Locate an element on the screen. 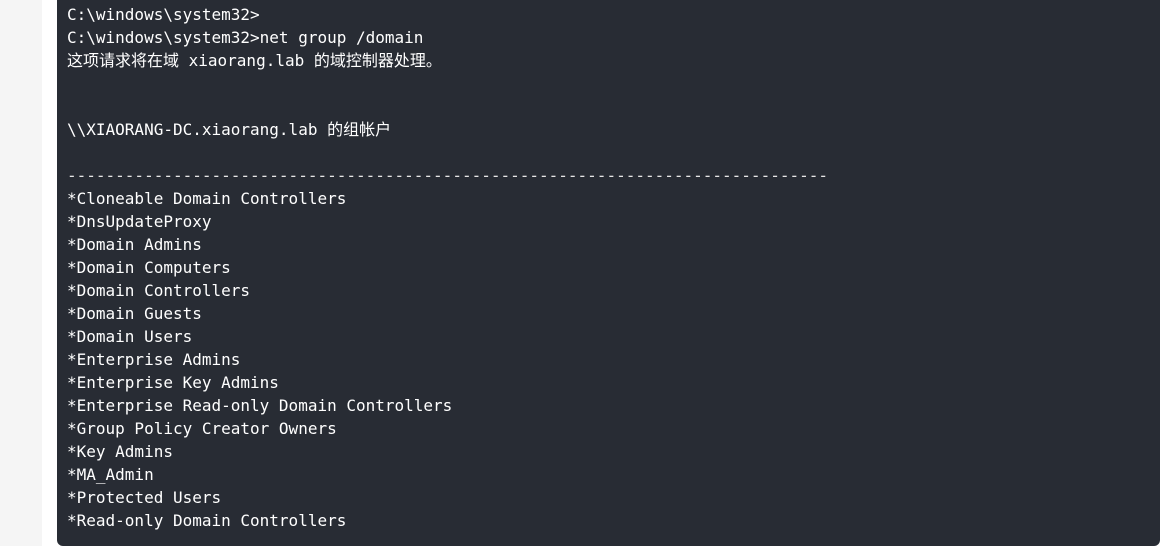 The height and width of the screenshot is (546, 1160). code-line-group: *Enterprise Read-only Domain Controllers is located at coordinates (260, 405).